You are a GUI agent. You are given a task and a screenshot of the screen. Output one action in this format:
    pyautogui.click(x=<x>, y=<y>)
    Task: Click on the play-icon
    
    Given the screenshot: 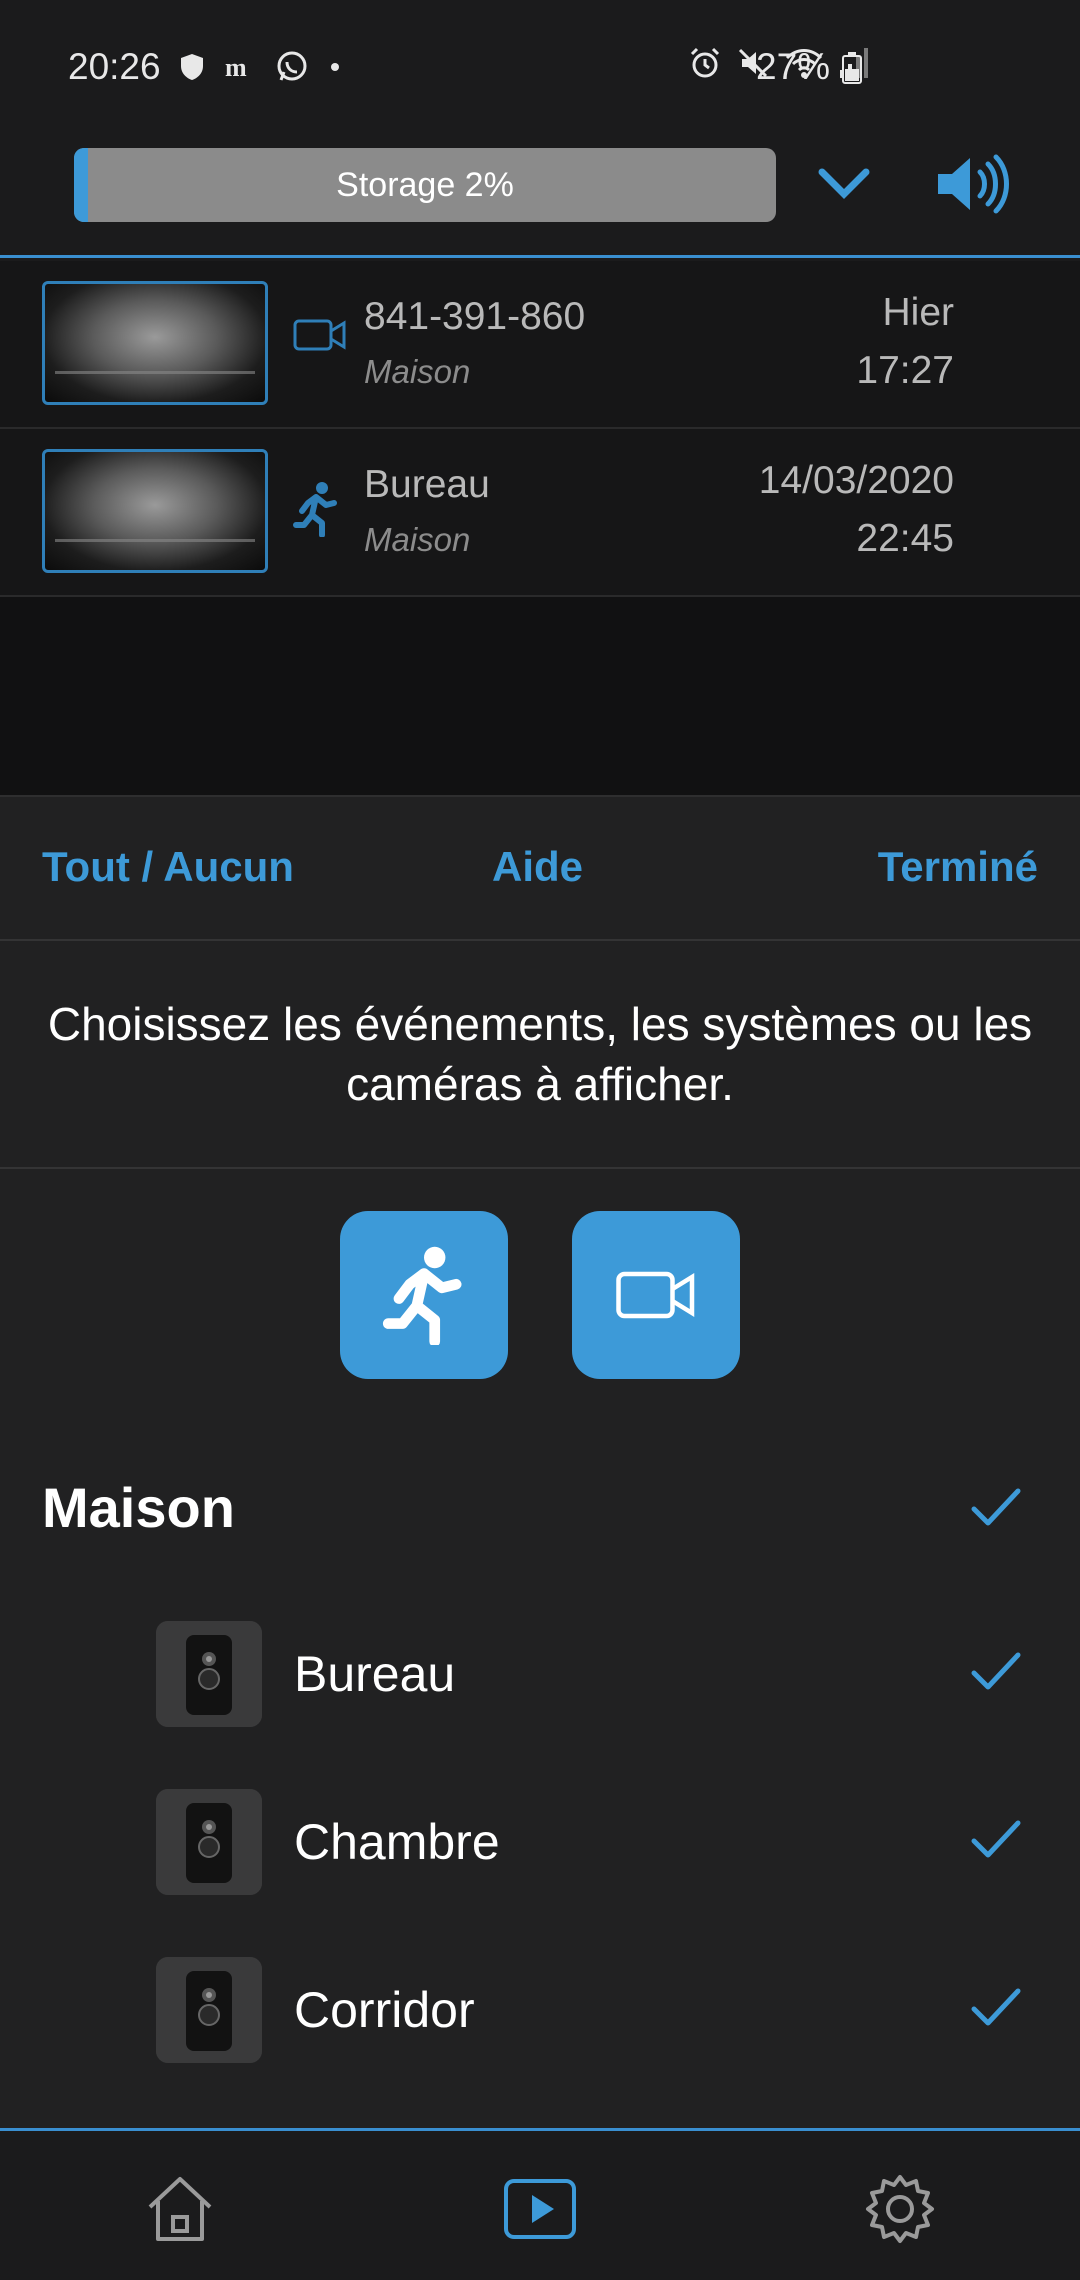 What is the action you would take?
    pyautogui.click(x=540, y=2209)
    